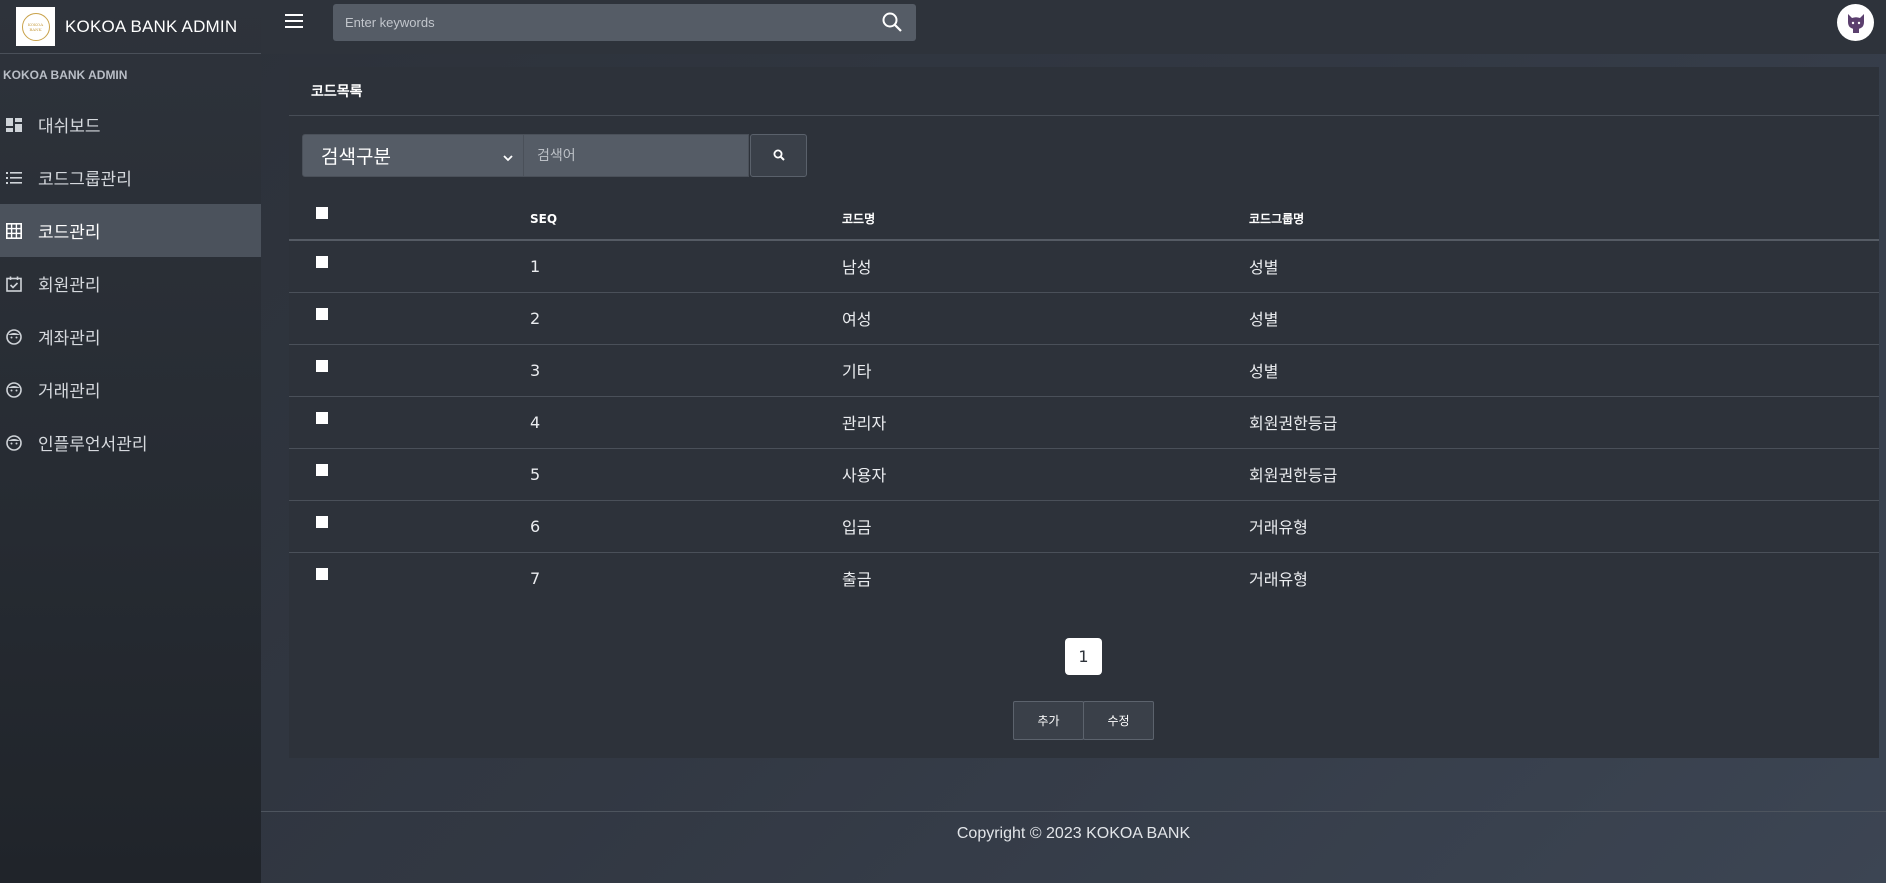 This screenshot has width=1886, height=883. I want to click on table-row: 4 관리자 회원권한등급, so click(1084, 422).